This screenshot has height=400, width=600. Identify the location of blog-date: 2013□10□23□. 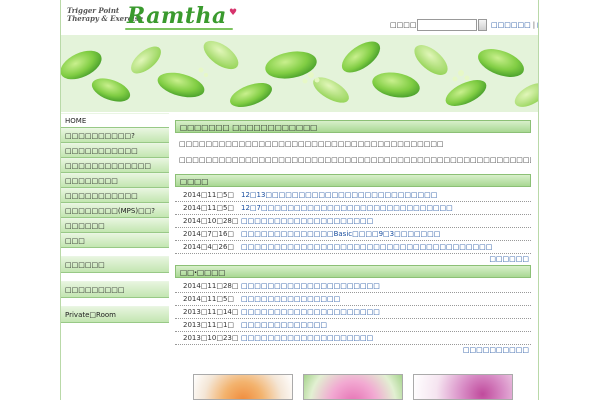
(211, 338).